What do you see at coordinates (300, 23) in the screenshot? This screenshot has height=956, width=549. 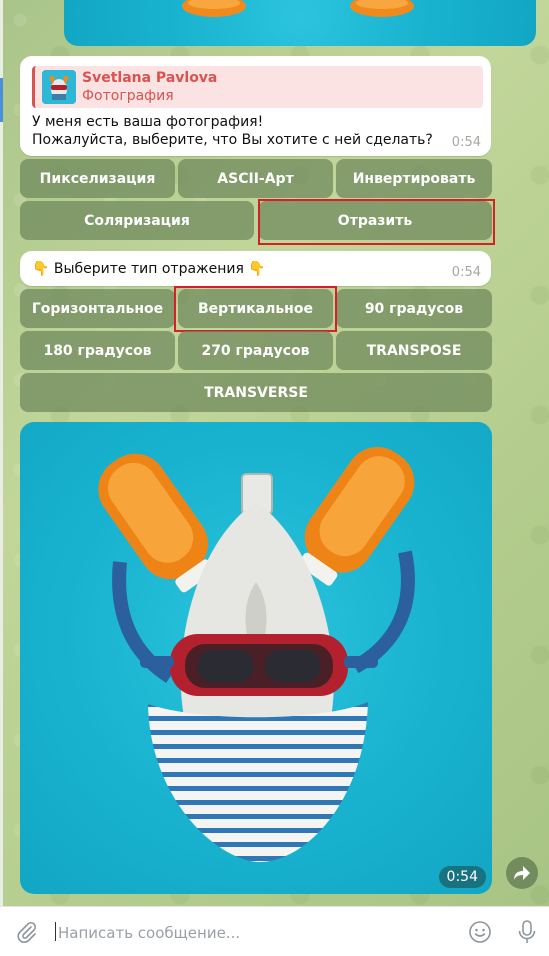 I see `previous-photo` at bounding box center [300, 23].